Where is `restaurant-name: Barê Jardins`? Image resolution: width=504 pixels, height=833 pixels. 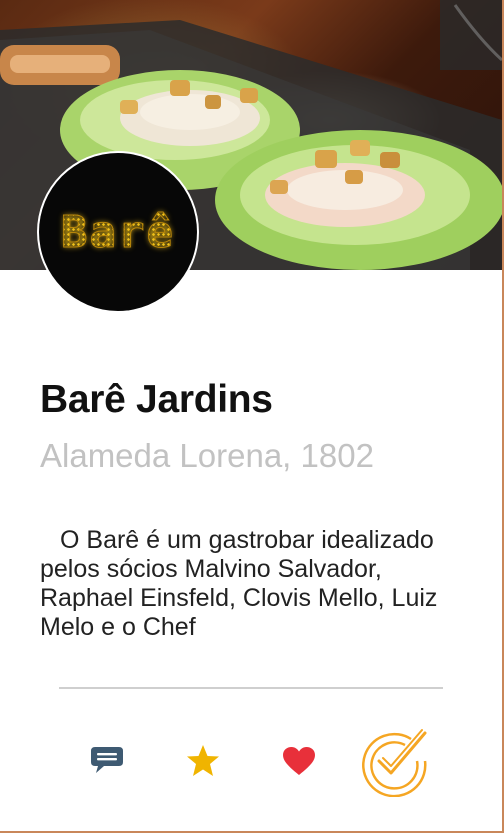
restaurant-name: Barê Jardins is located at coordinates (156, 399).